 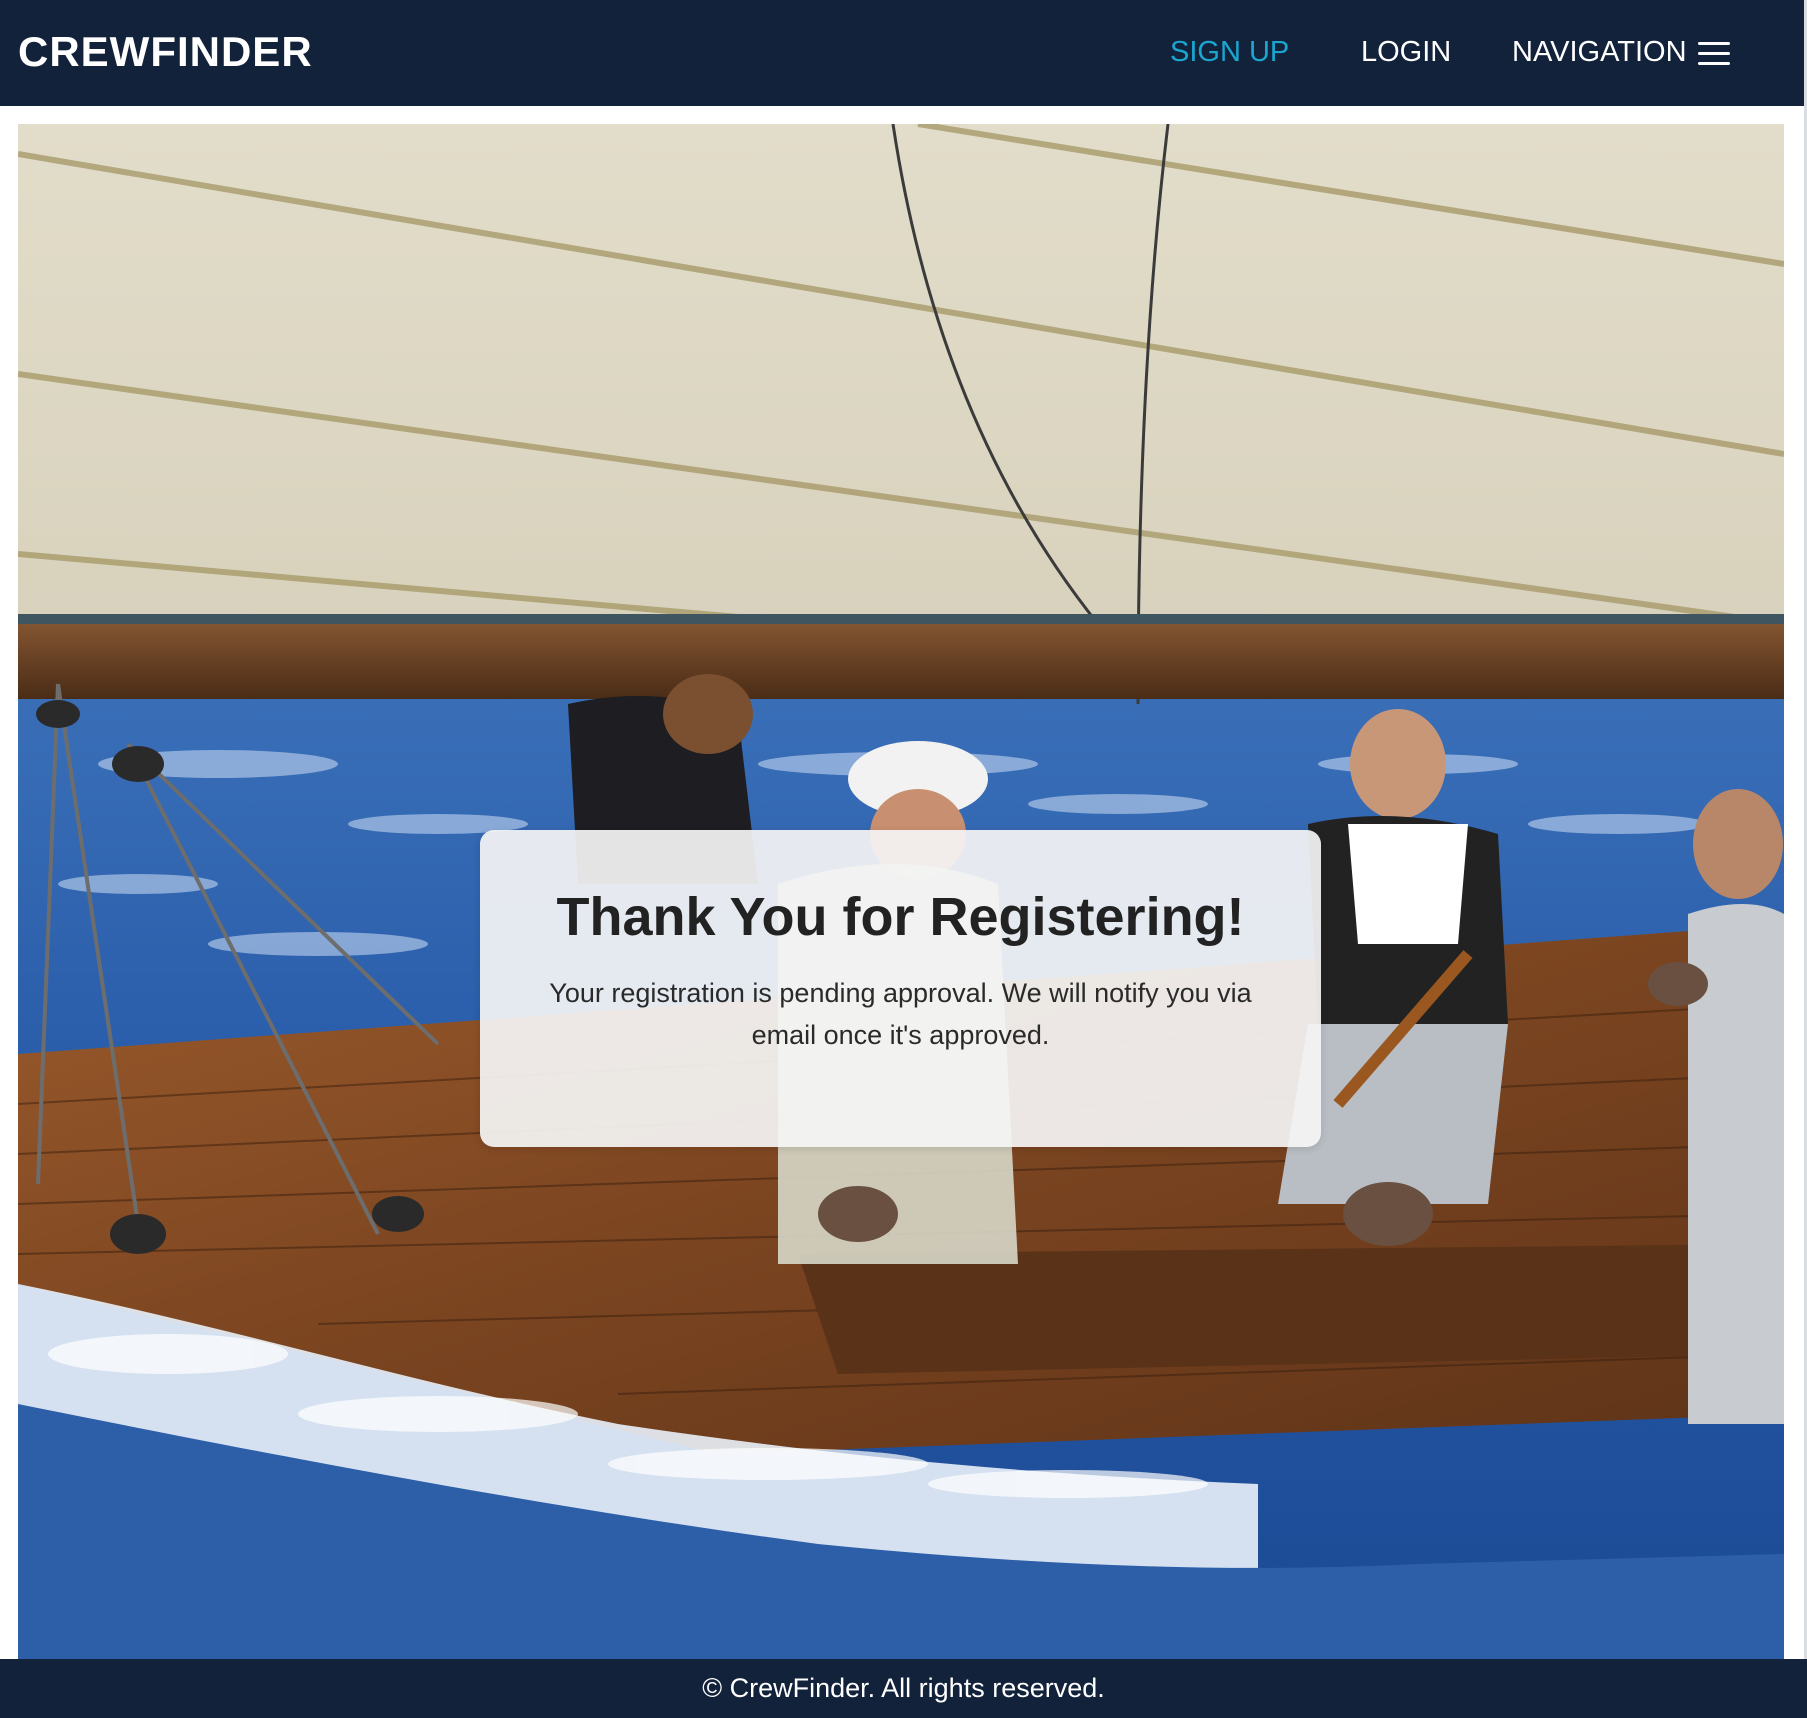 I want to click on top-navbar: CREWFINDER SIGN UP LOGIN NAVIGATION, so click(x=902, y=53).